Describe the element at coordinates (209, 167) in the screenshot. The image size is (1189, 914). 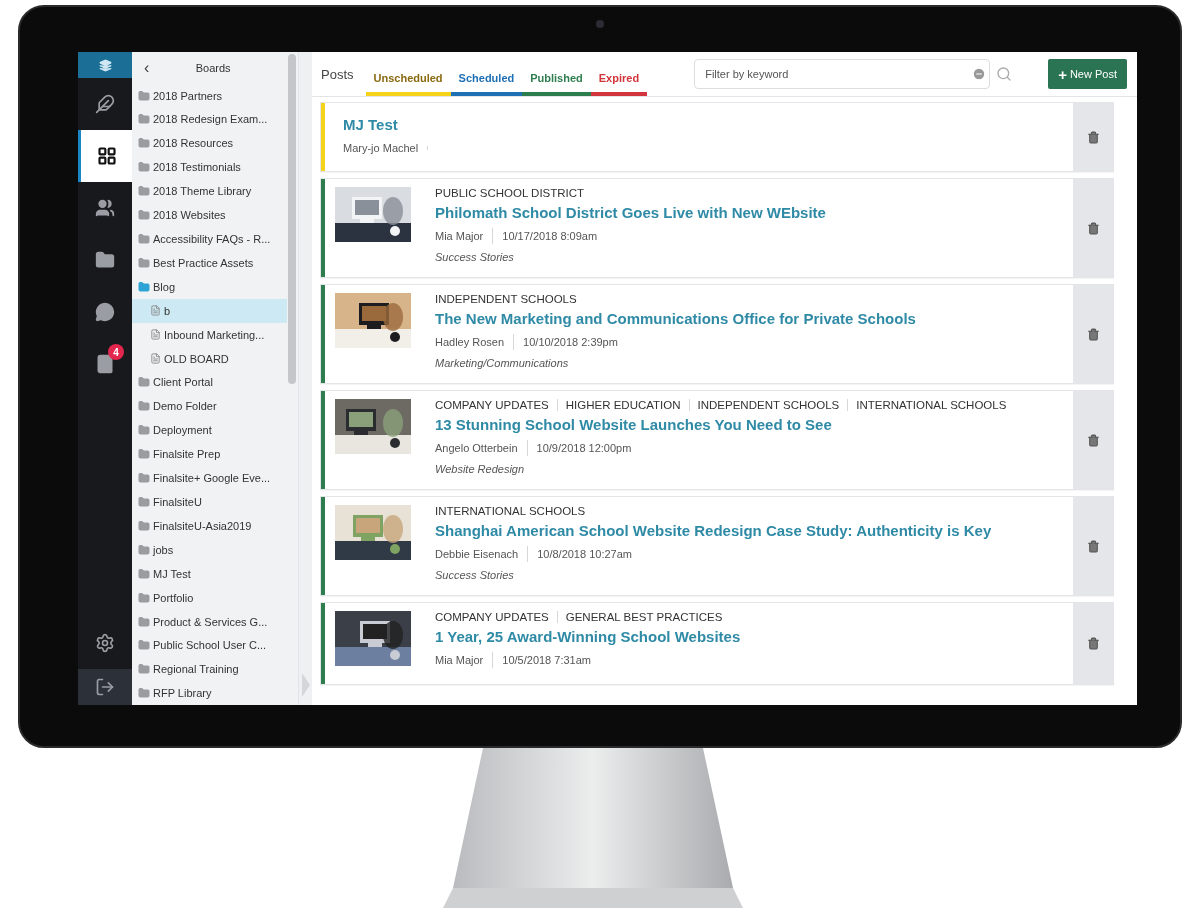
I see `board-item: 2018 Testimonials` at that location.